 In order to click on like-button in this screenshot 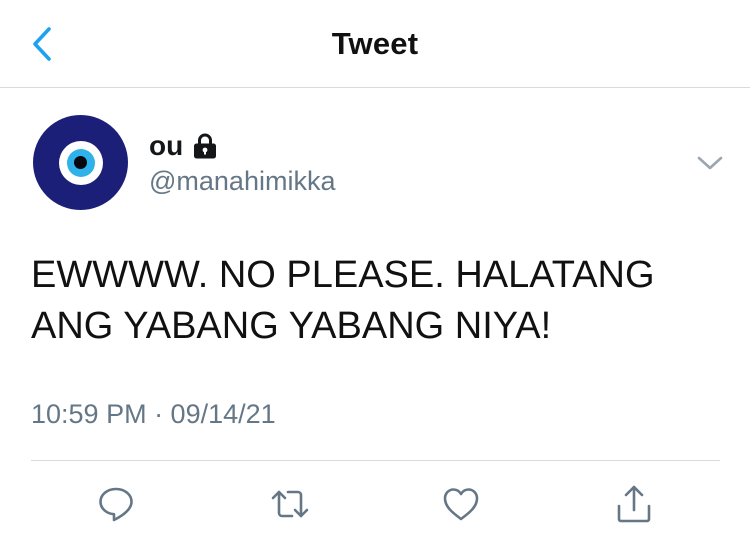, I will do `click(461, 504)`.